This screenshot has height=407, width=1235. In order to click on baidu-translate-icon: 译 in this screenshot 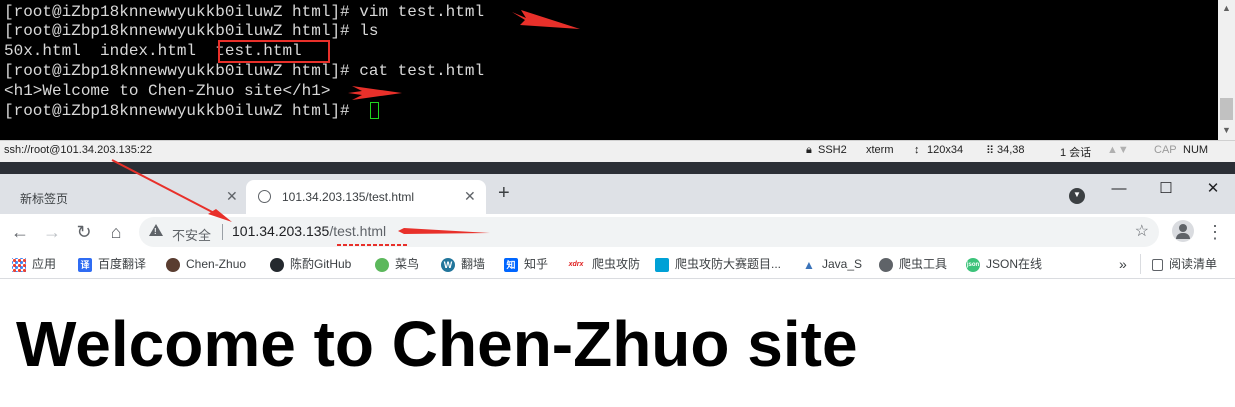, I will do `click(85, 264)`.